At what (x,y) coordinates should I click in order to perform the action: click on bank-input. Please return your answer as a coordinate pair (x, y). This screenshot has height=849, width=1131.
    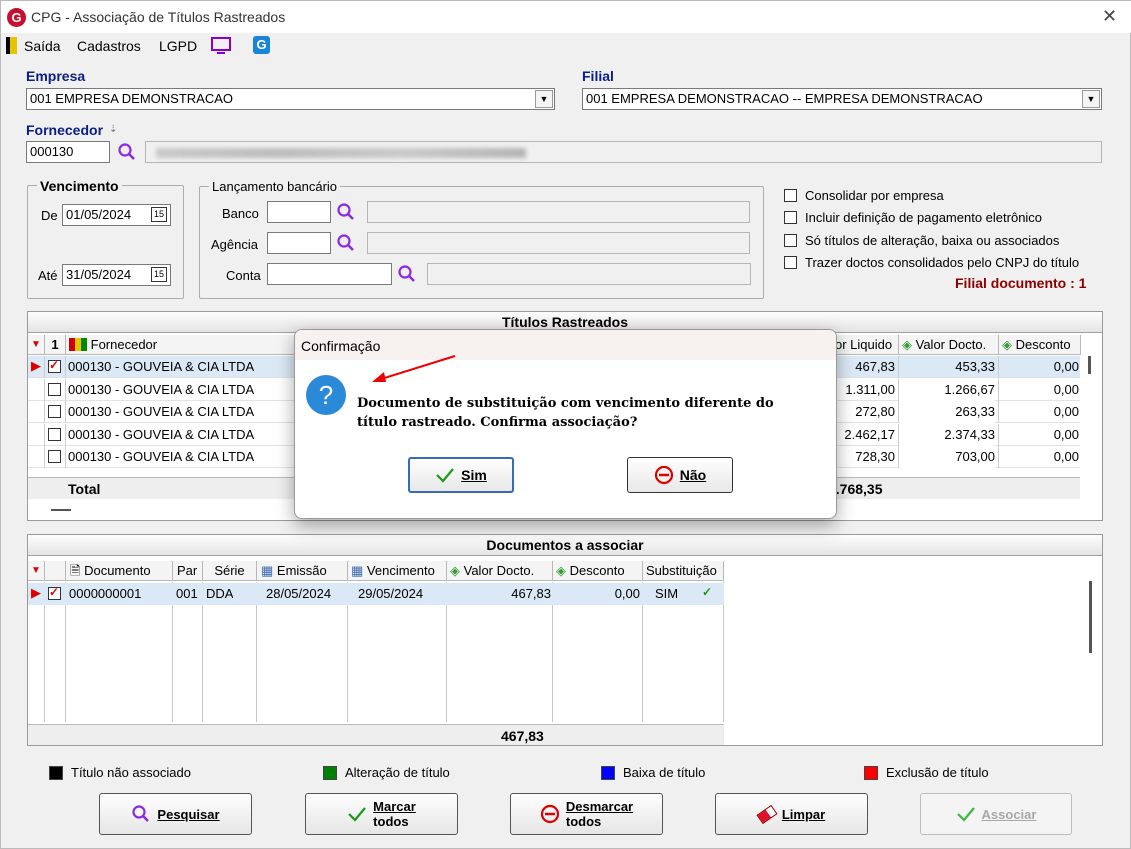
    Looking at the image, I should click on (299, 212).